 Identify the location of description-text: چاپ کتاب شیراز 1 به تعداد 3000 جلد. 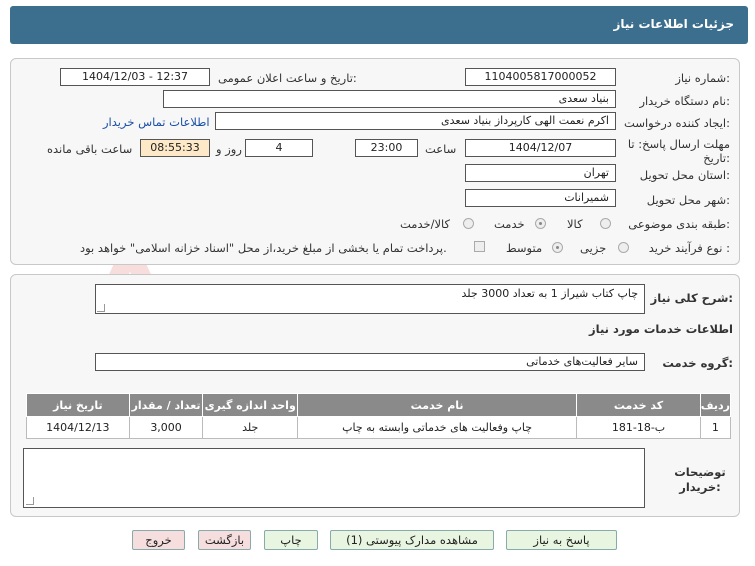
(550, 293).